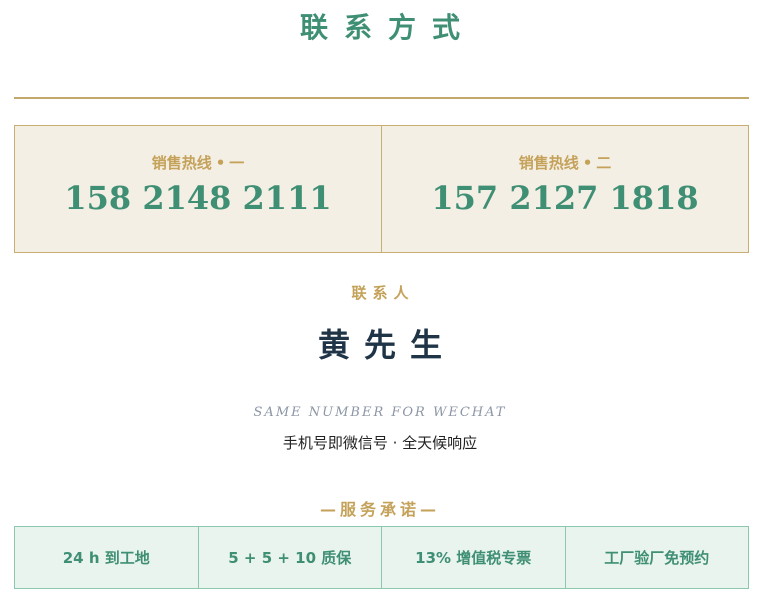 The width and height of the screenshot is (760, 602). I want to click on page-title: 联系方式, so click(387, 27).